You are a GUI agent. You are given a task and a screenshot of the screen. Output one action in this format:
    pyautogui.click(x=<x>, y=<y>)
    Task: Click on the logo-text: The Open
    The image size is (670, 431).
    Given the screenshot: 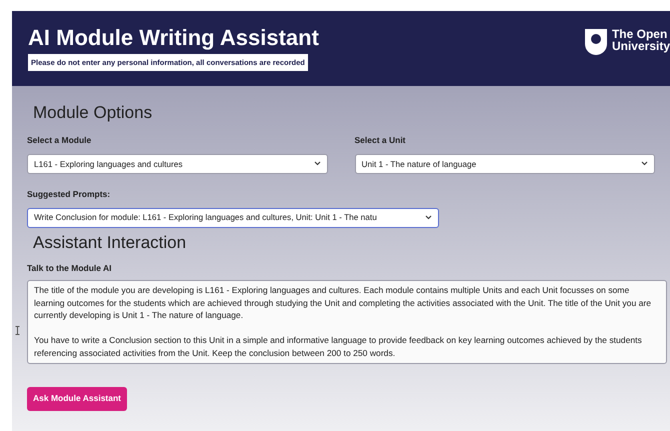 What is the action you would take?
    pyautogui.click(x=640, y=34)
    